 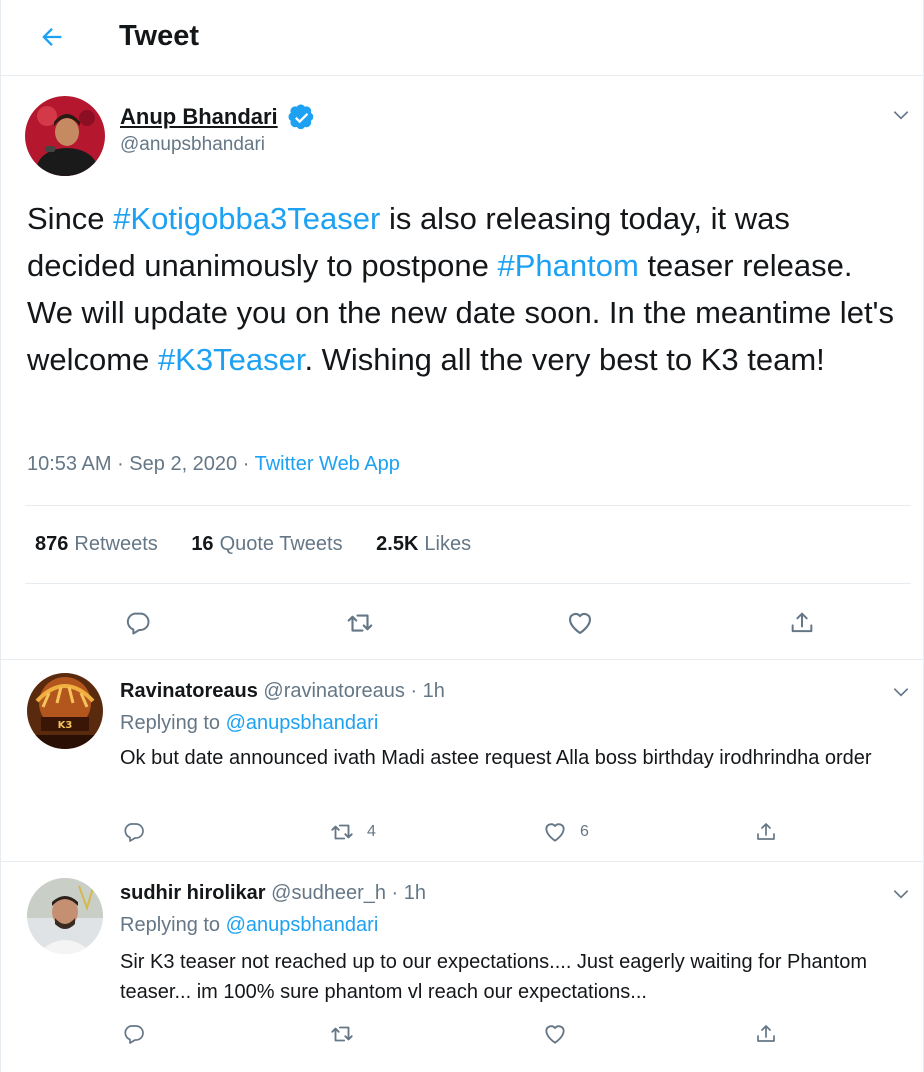 What do you see at coordinates (231, 359) in the screenshot?
I see `hashtag-link: #K3Teaser` at bounding box center [231, 359].